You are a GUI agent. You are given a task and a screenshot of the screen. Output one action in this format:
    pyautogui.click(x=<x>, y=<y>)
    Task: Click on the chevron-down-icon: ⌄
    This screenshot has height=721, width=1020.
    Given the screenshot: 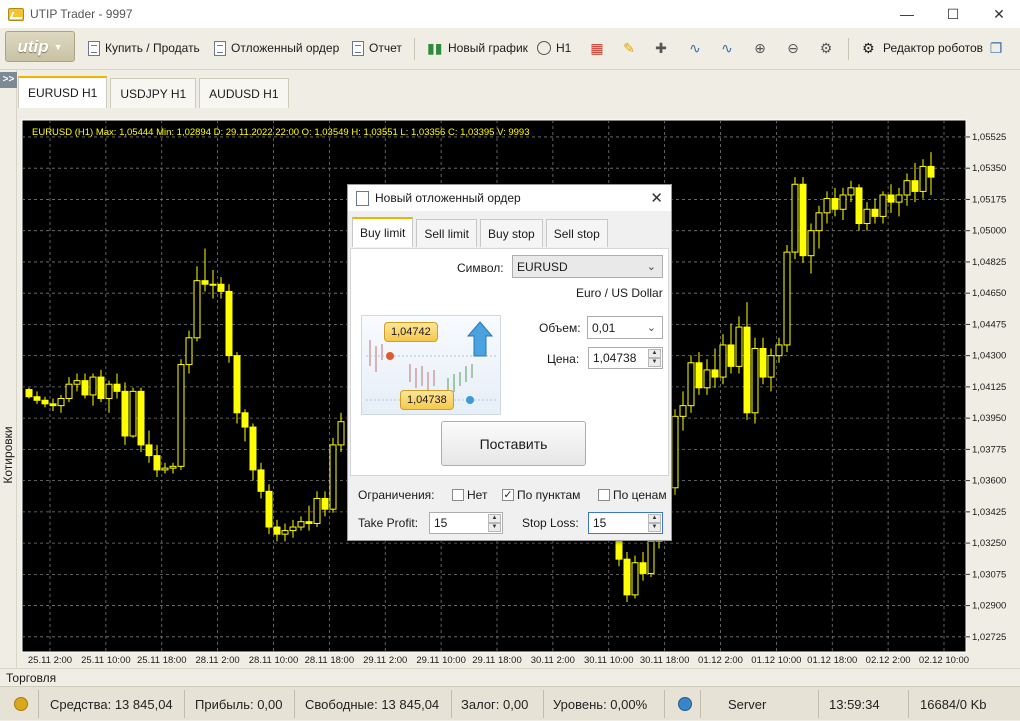 What is the action you would take?
    pyautogui.click(x=651, y=328)
    